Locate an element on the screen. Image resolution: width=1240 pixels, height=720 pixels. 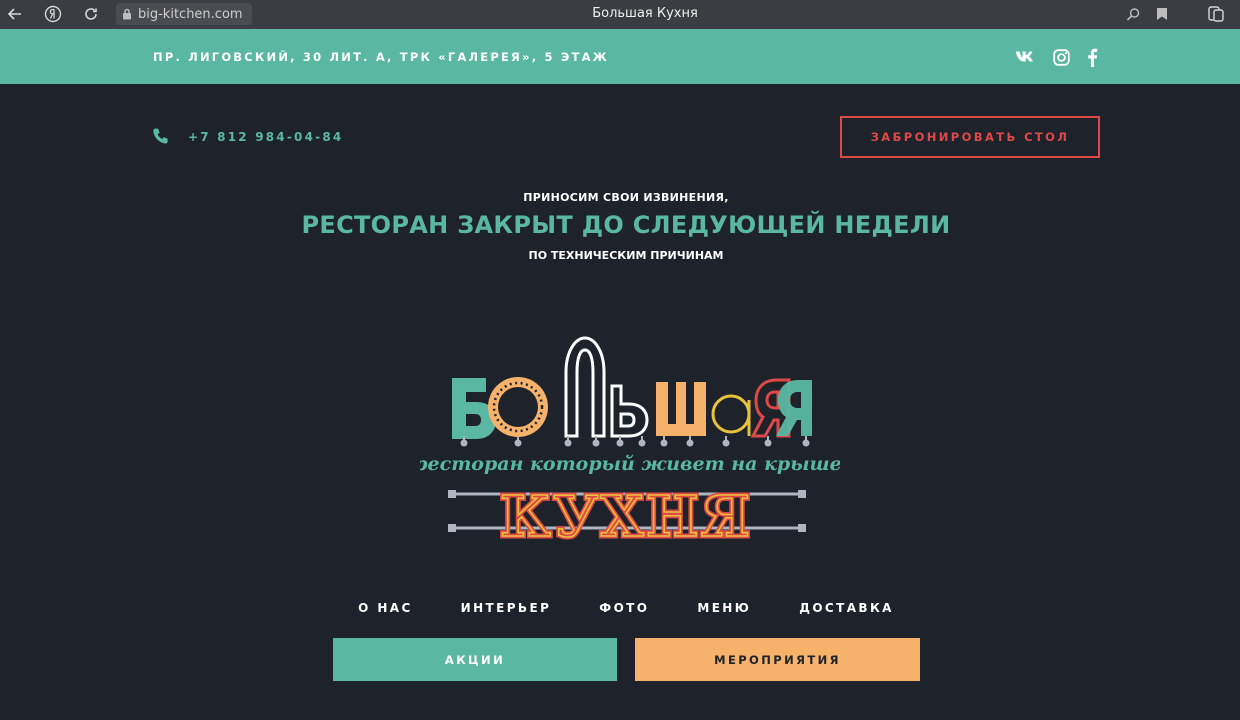
nav-item-delivery: ДОСТАВКА is located at coordinates (846, 608).